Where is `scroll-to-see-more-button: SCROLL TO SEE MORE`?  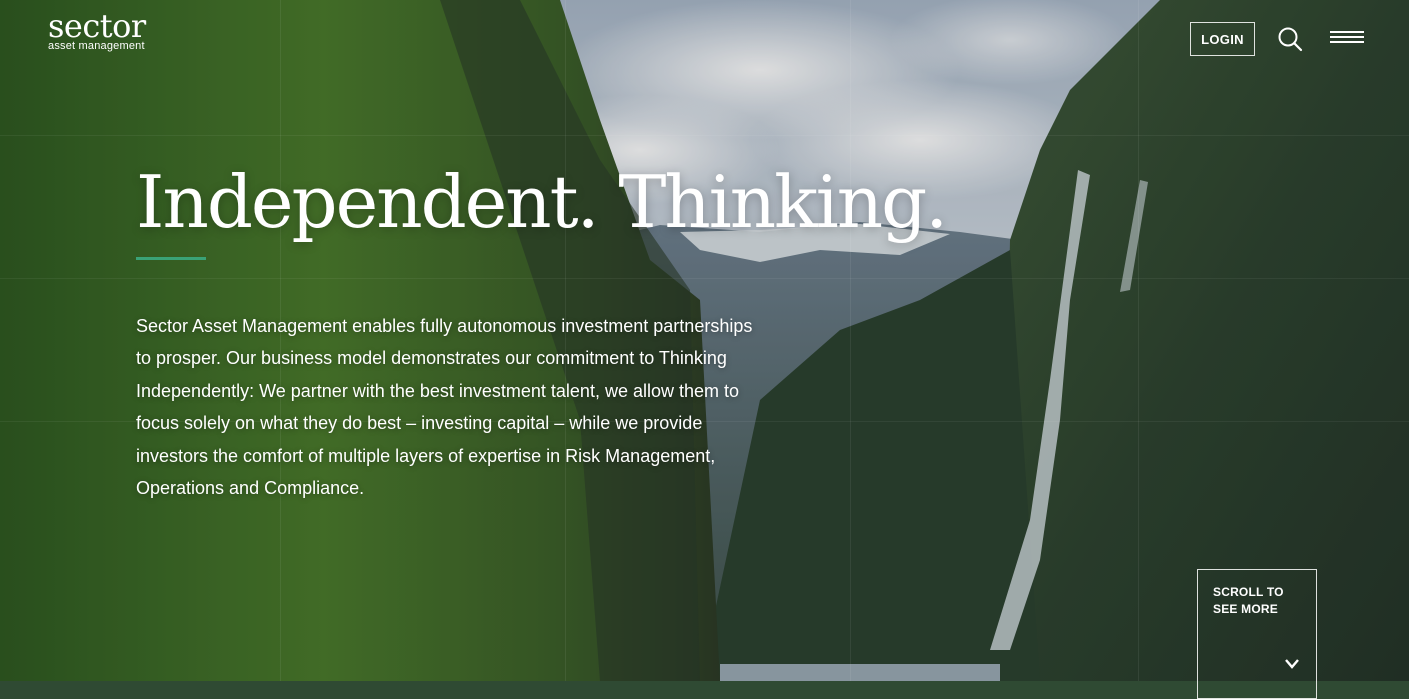 scroll-to-see-more-button: SCROLL TO SEE MORE is located at coordinates (1257, 634).